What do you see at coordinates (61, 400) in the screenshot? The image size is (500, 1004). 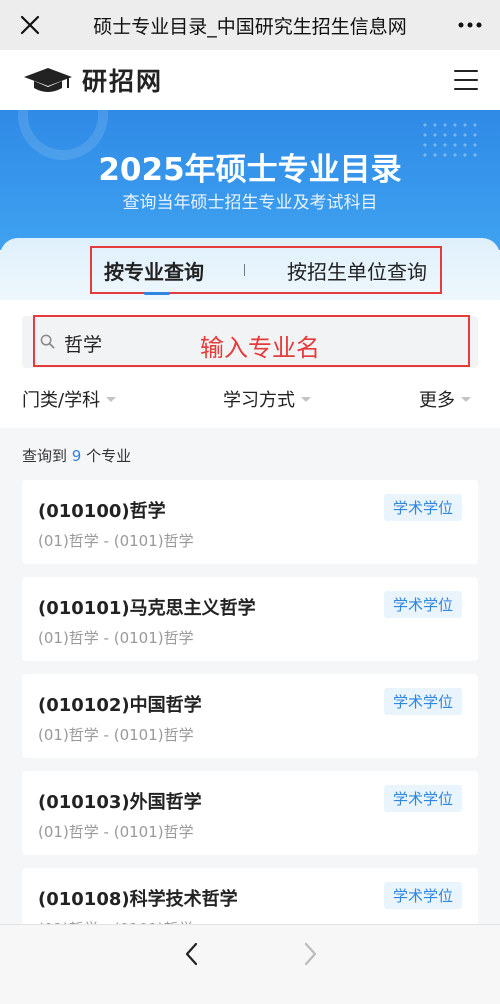 I see `filter-category-label: 门类/学科` at bounding box center [61, 400].